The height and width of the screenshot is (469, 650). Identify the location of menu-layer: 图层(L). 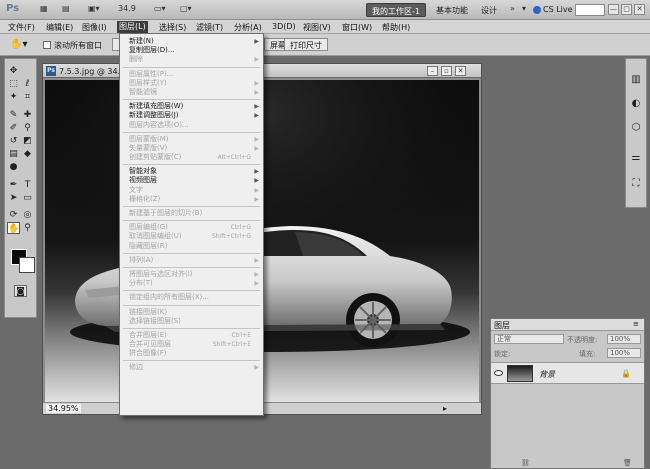
(132, 27).